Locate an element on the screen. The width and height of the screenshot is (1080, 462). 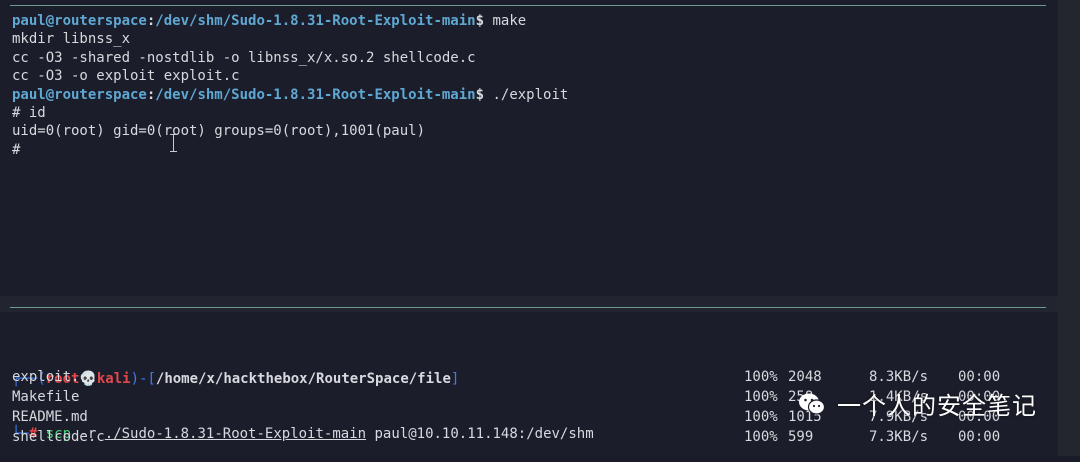
transfer-file: exploit.c is located at coordinates (50, 377).